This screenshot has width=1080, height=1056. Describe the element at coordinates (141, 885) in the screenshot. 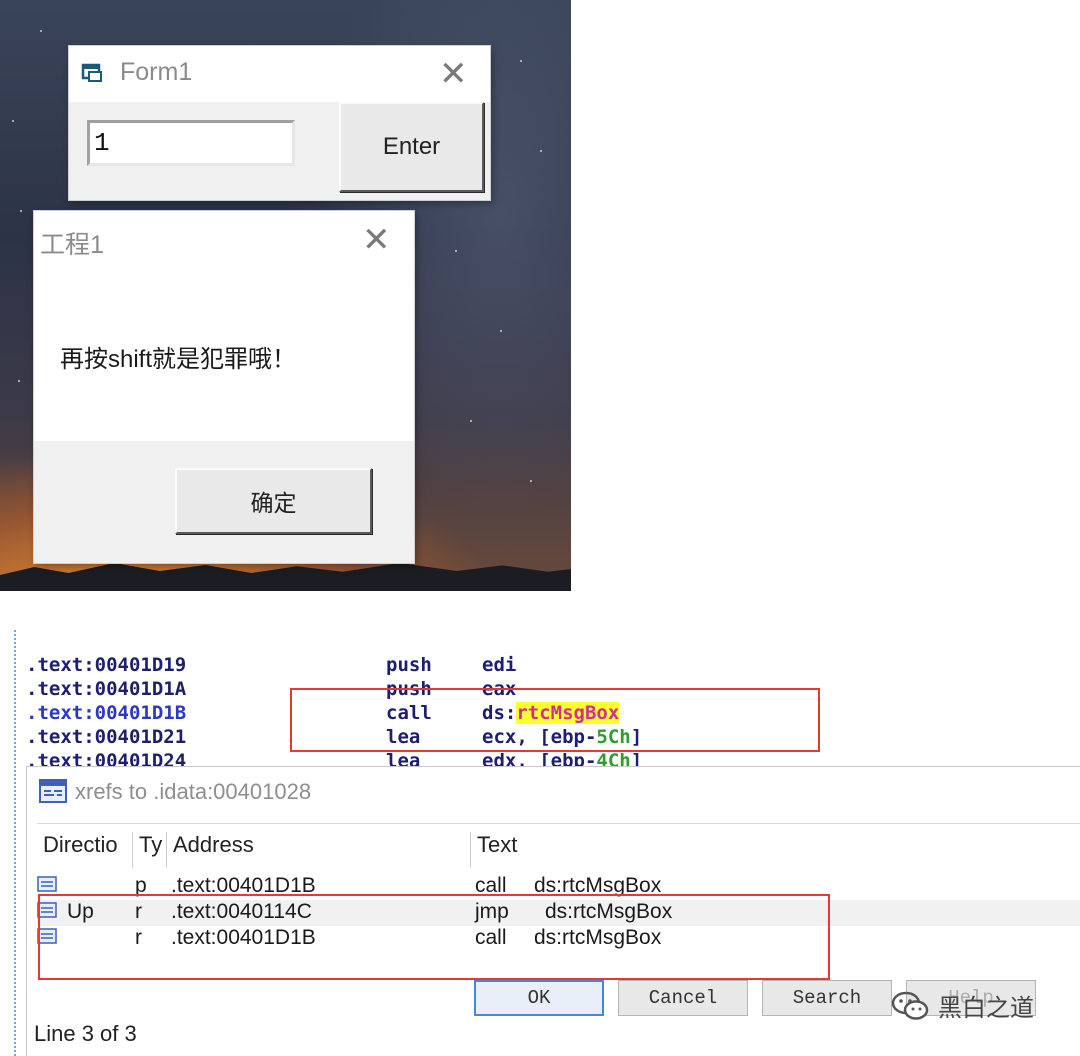

I see `xref-type: p` at that location.